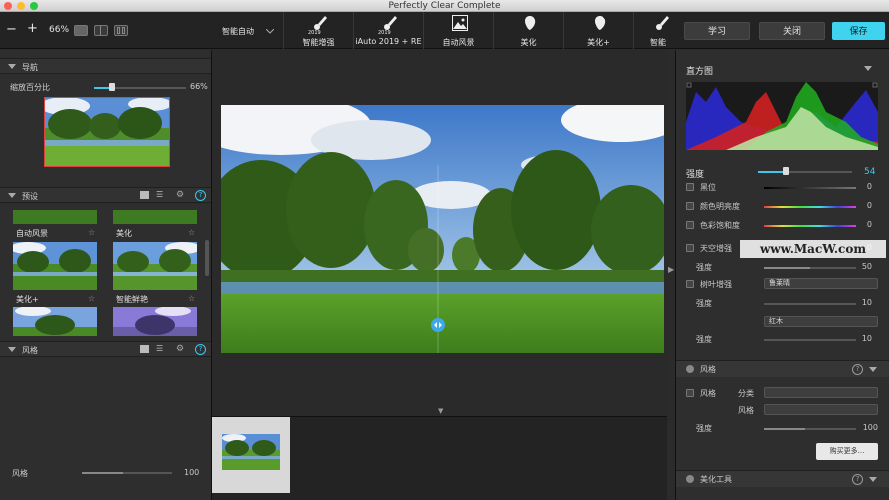  Describe the element at coordinates (105, 270) in the screenshot. I see `presets-list: 自动风景 ☆ 美化 ☆ 美化+ ☆ 智能鲜艳 ☆` at that location.